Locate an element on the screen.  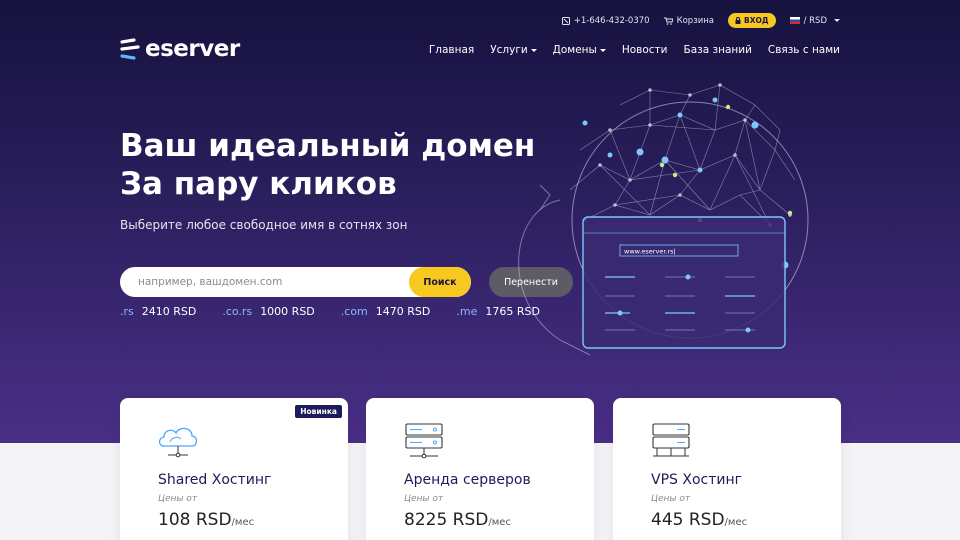
login-button: ВХОД is located at coordinates (752, 20).